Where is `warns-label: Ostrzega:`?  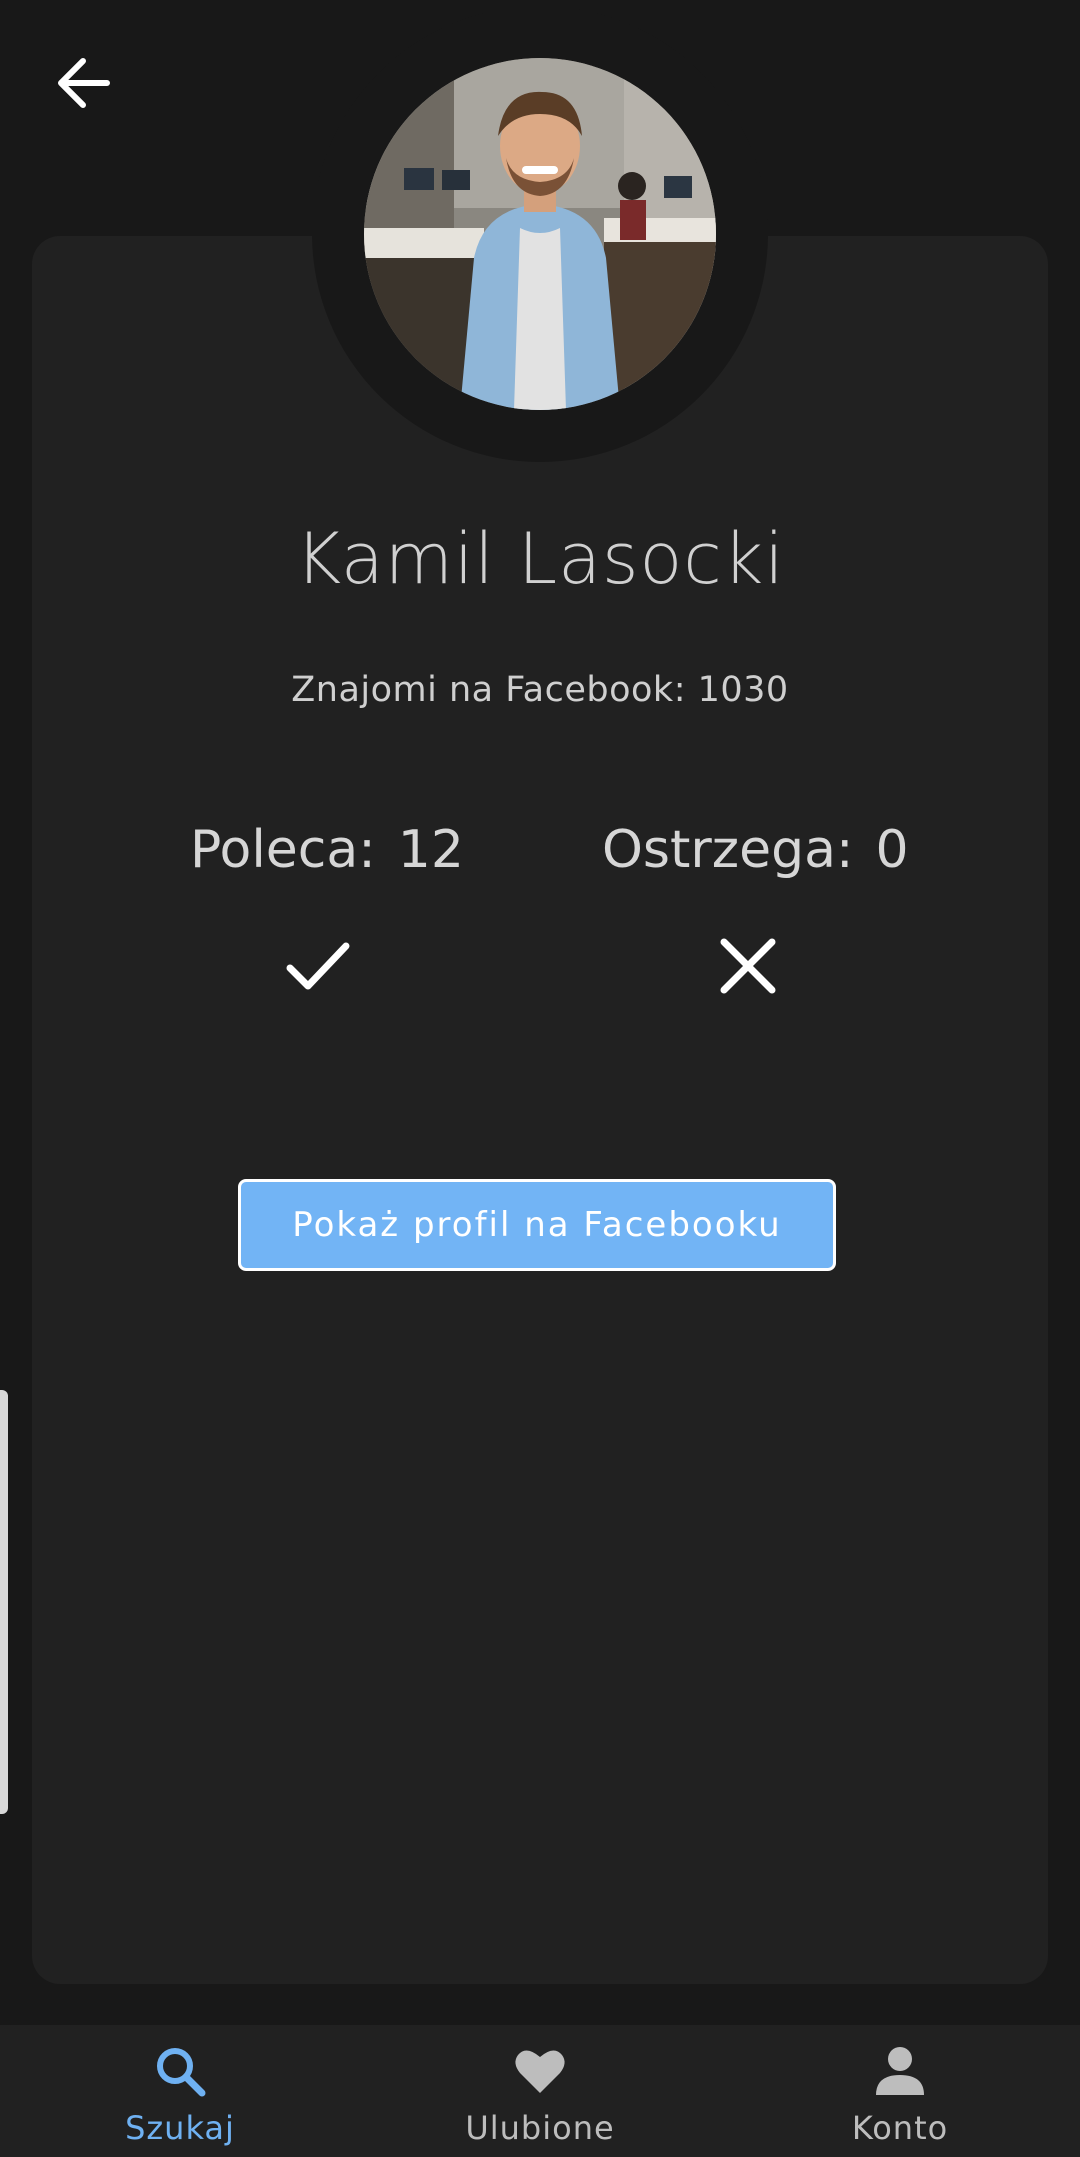
warns-label: Ostrzega: is located at coordinates (728, 850).